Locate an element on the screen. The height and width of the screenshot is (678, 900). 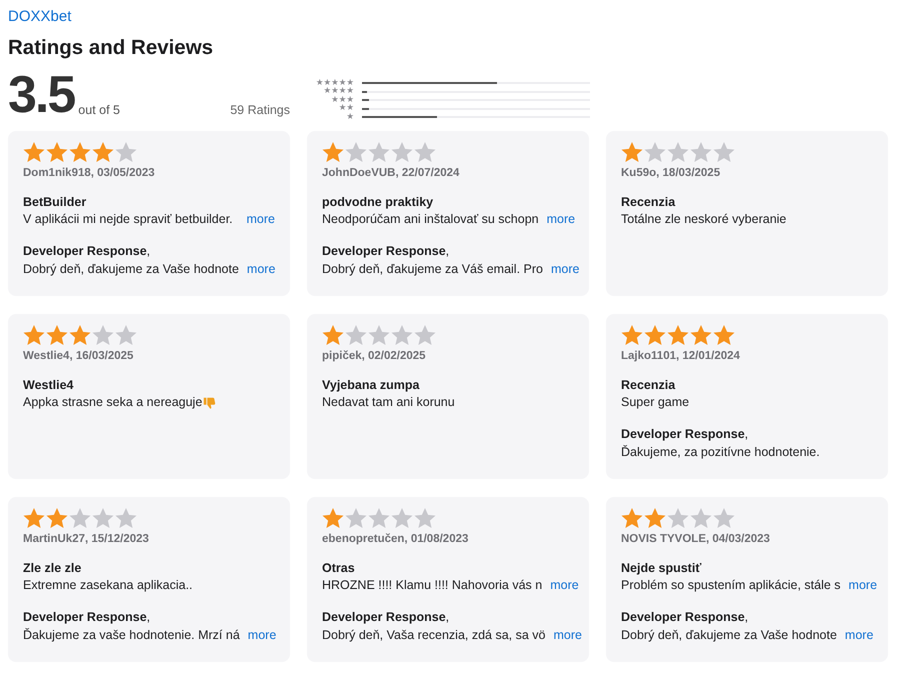
response-text: Ďakujeme za vaše hodnotenie. Mrzí ná is located at coordinates (131, 636).